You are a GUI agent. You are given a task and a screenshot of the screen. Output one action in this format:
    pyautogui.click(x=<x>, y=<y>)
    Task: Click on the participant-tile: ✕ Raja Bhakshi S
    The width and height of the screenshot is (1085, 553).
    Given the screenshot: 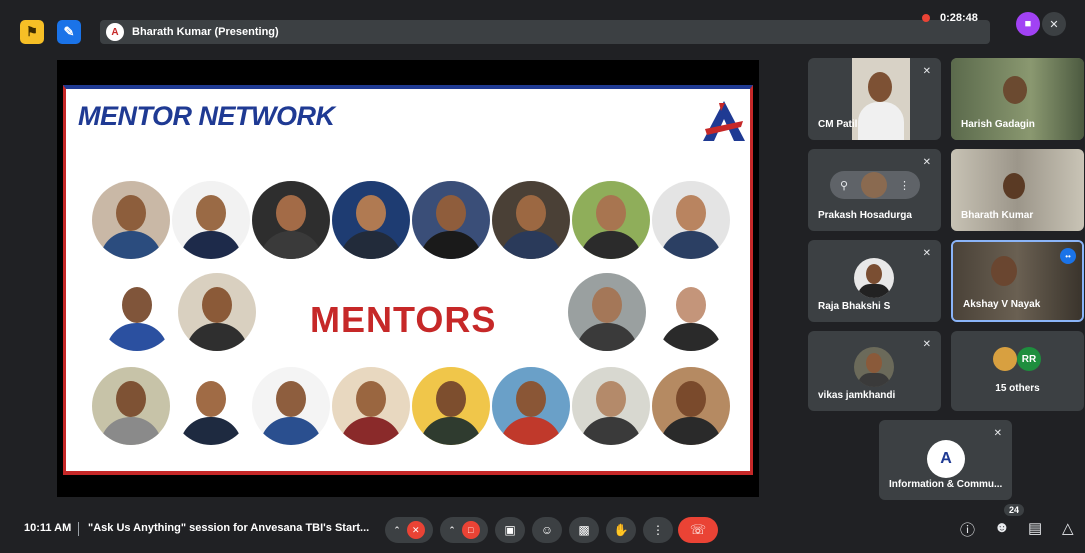 What is the action you would take?
    pyautogui.click(x=874, y=281)
    